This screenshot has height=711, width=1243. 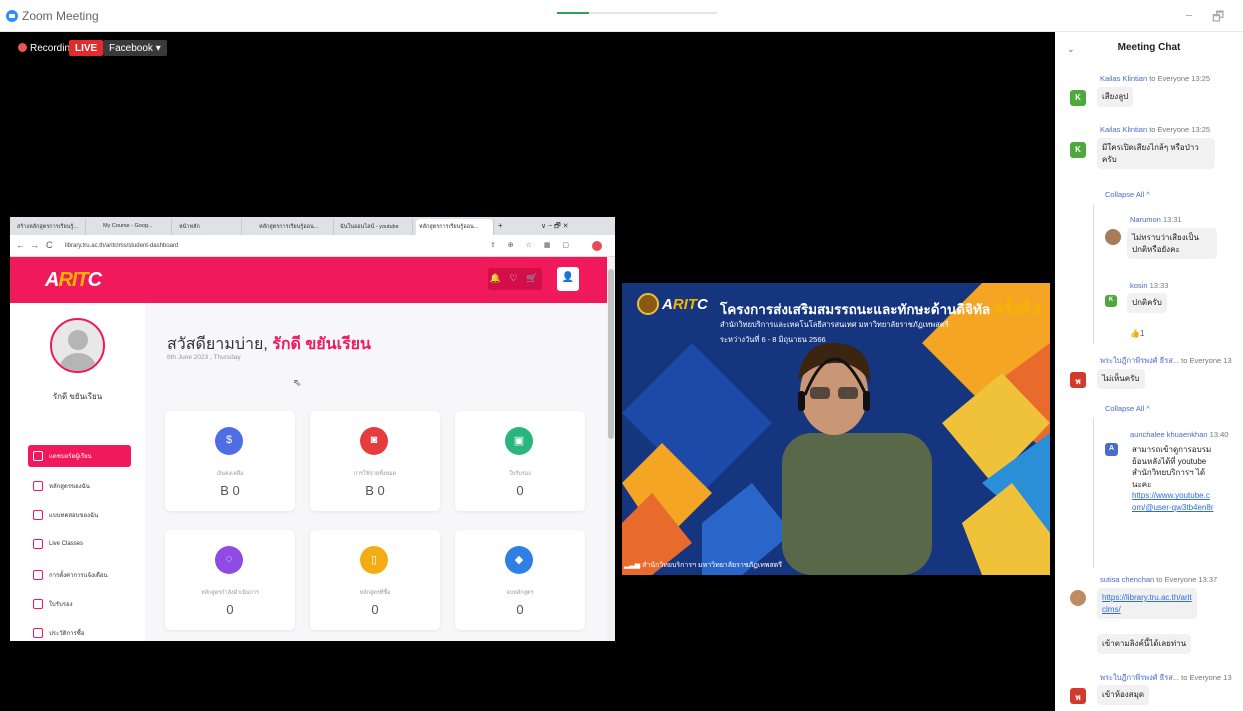 I want to click on window-titlebar: Zoom Meeting − 🗗, so click(x=621, y=16).